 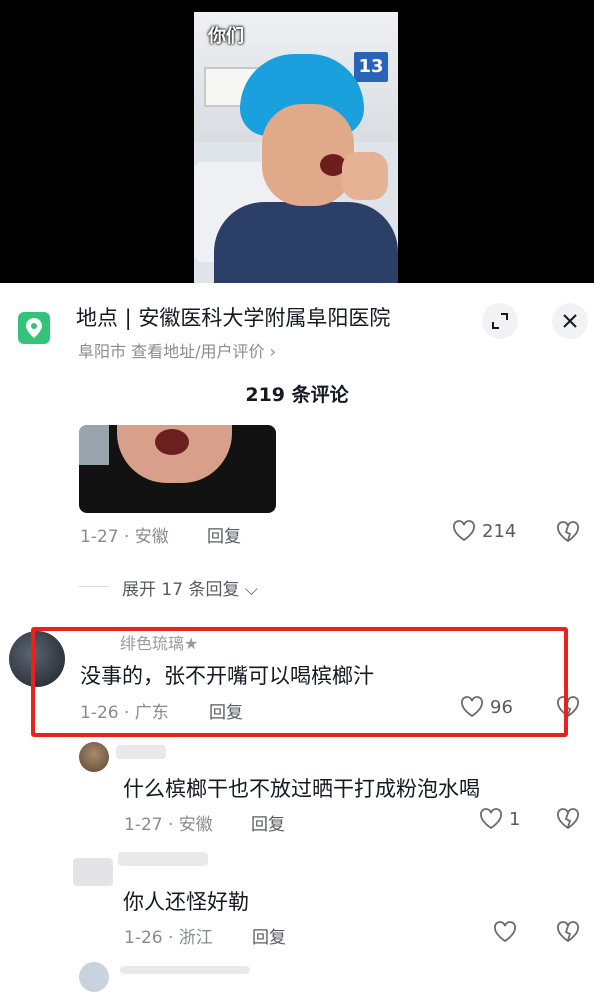 I want to click on like-button: 1, so click(x=499, y=819).